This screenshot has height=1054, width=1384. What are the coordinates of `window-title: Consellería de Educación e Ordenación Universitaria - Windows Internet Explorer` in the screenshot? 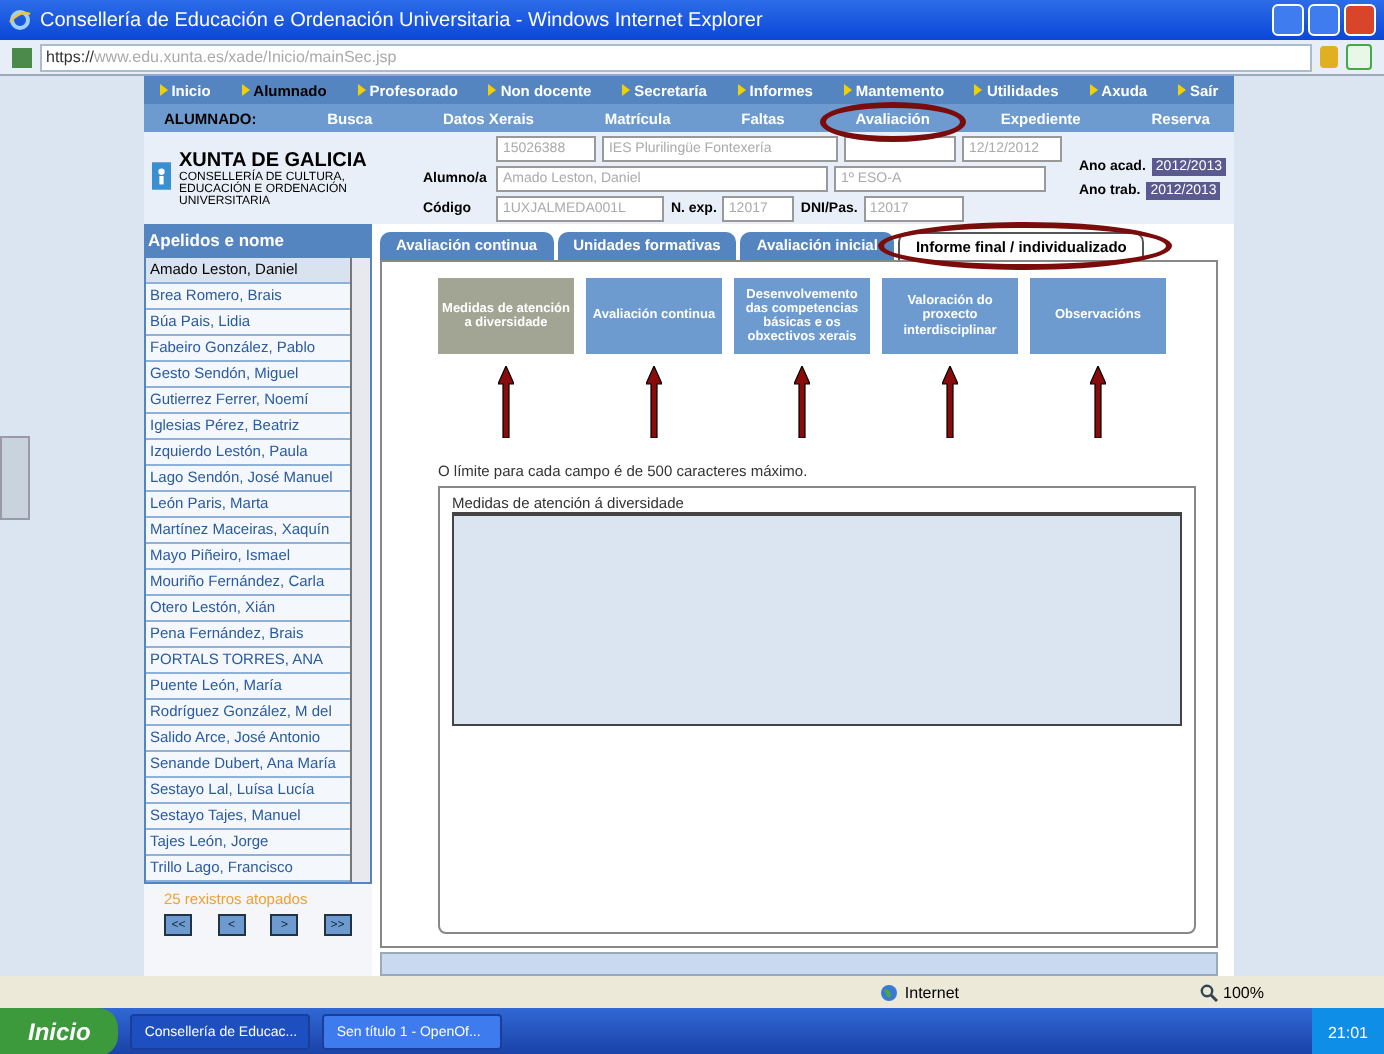 It's located at (402, 20).